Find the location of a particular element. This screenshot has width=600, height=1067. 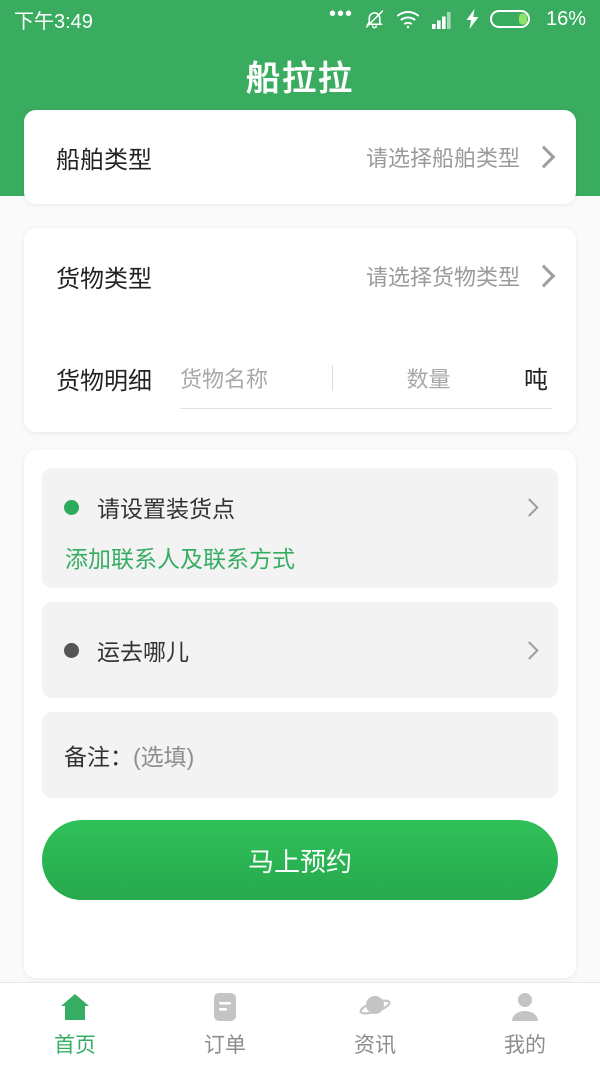

note-placeholder: (选填) is located at coordinates (163, 755).